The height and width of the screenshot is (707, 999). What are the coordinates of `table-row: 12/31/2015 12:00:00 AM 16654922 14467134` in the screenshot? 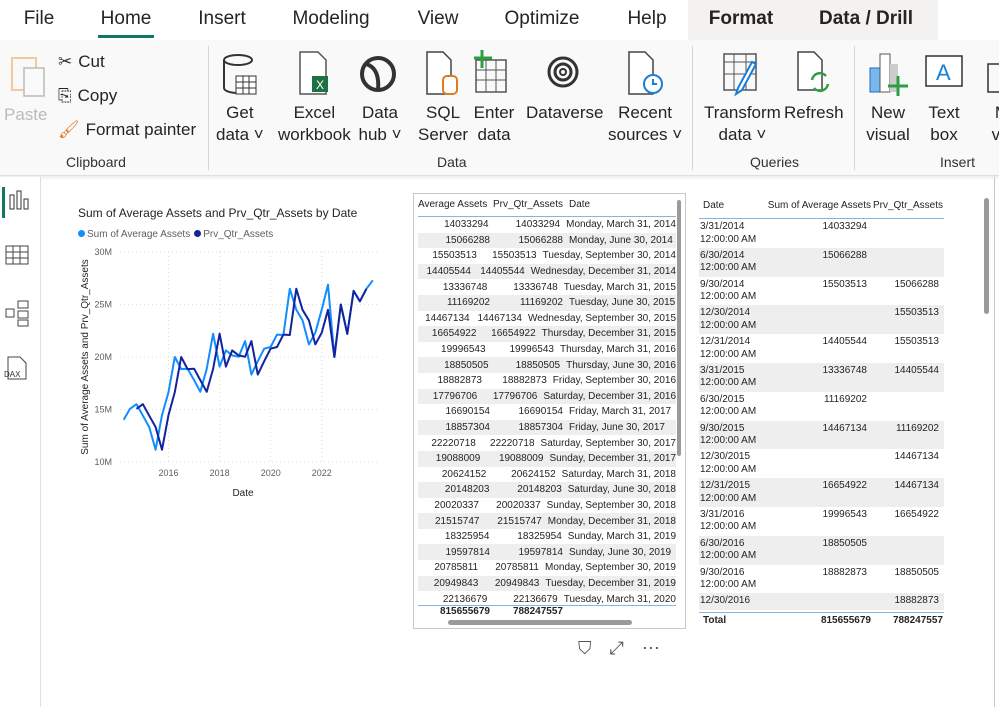 It's located at (821, 492).